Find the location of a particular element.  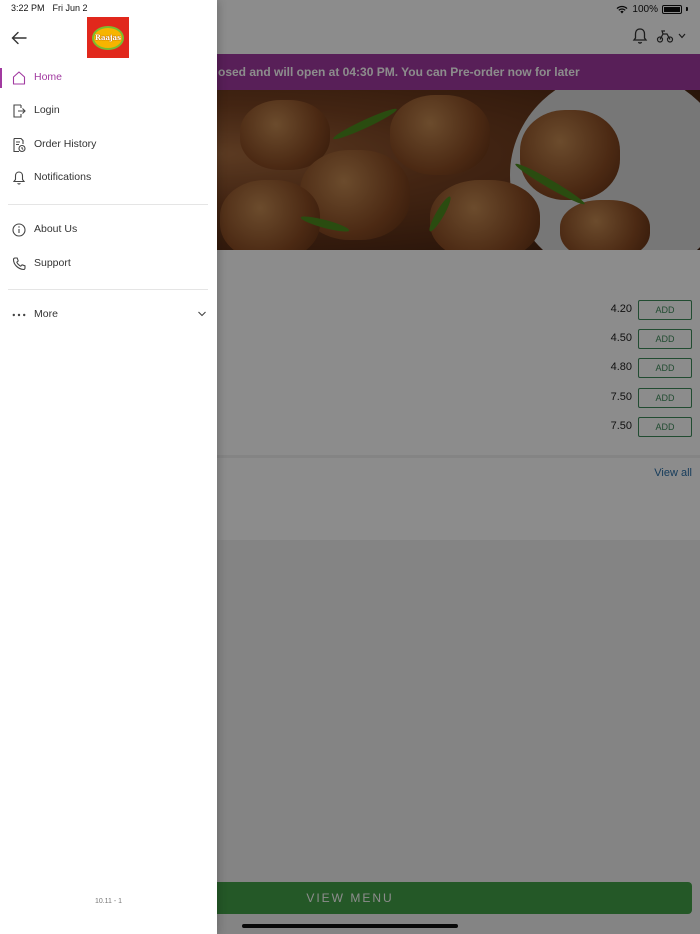

nav-item-label: Home is located at coordinates (48, 77).